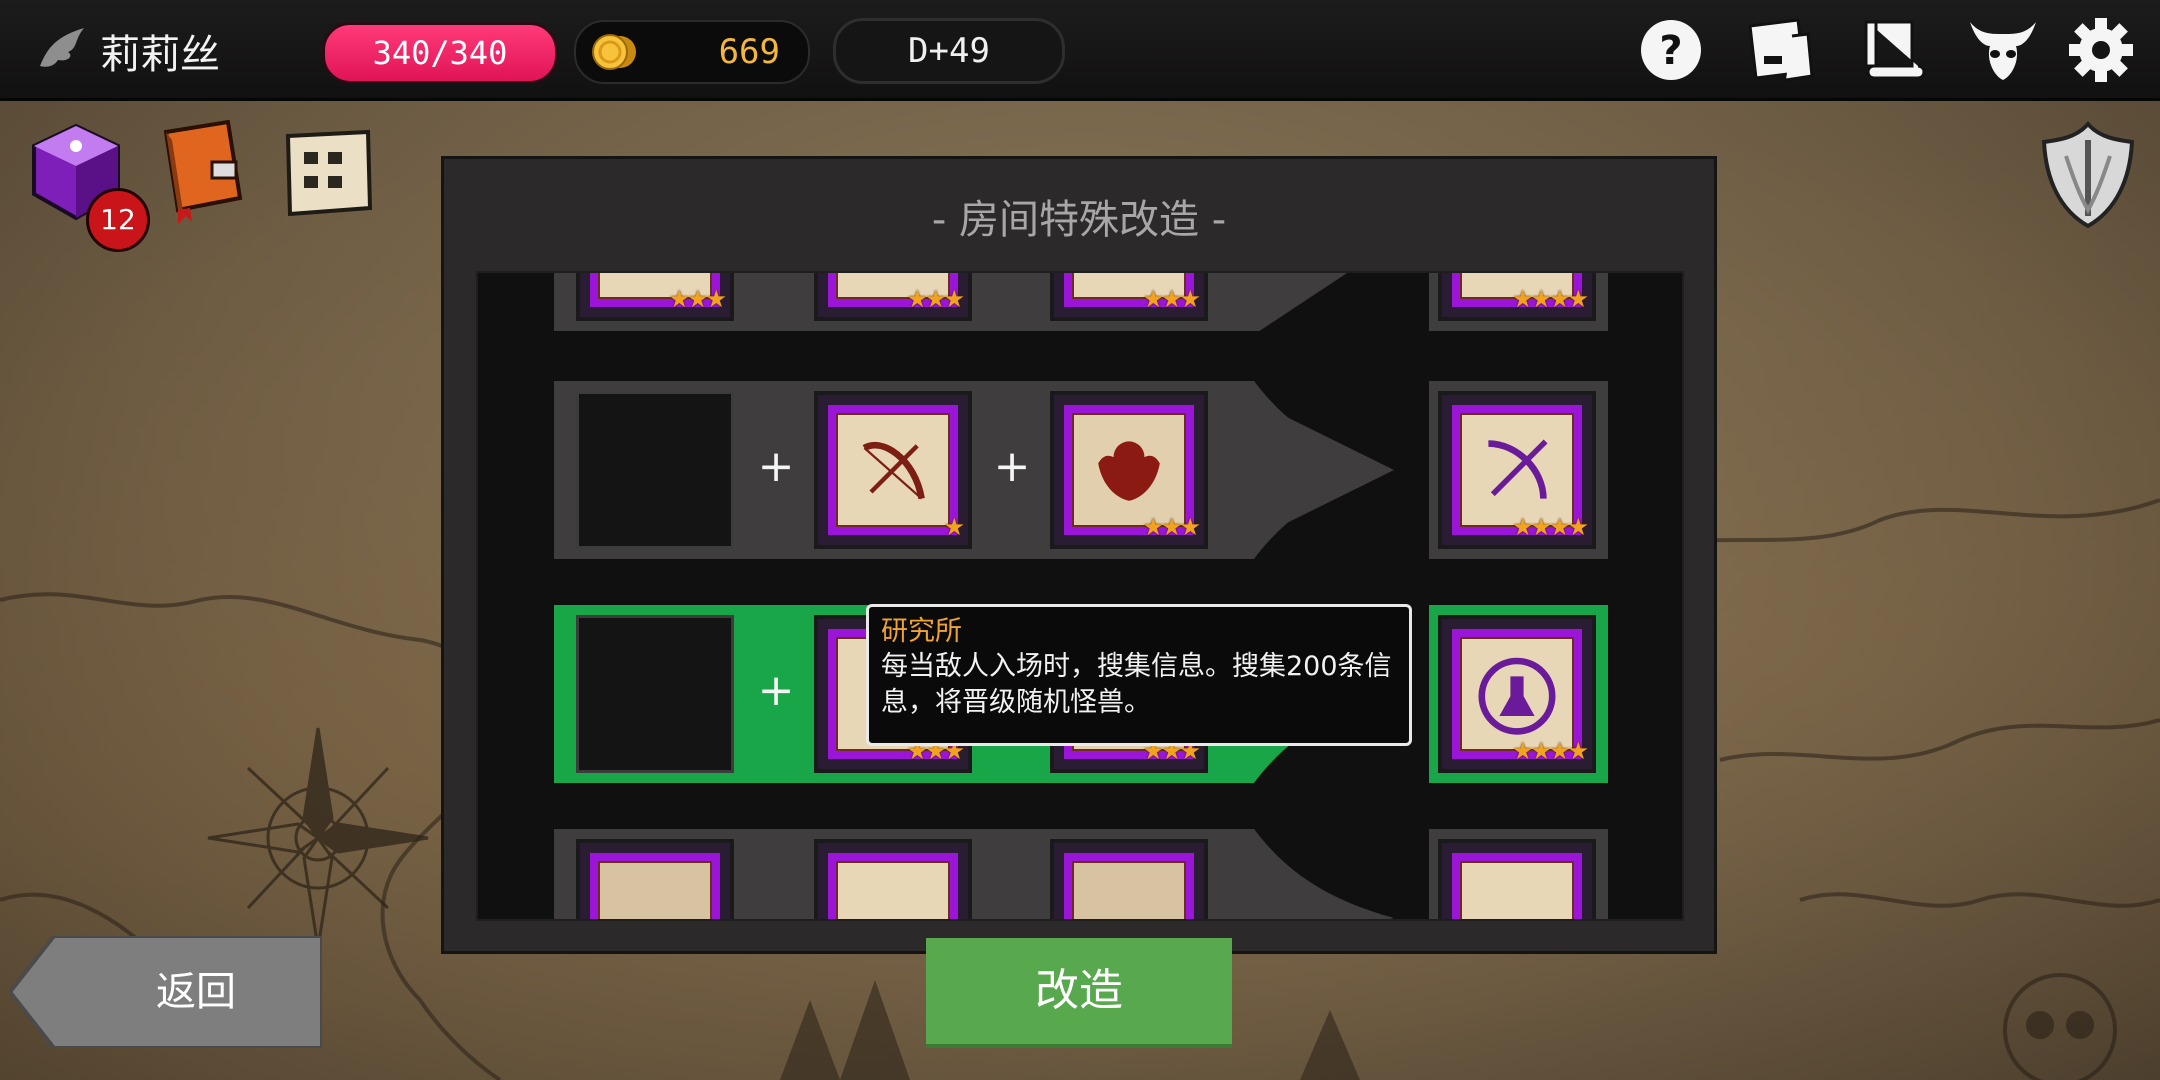  Describe the element at coordinates (749, 52) in the screenshot. I see `gold-value: 669` at that location.